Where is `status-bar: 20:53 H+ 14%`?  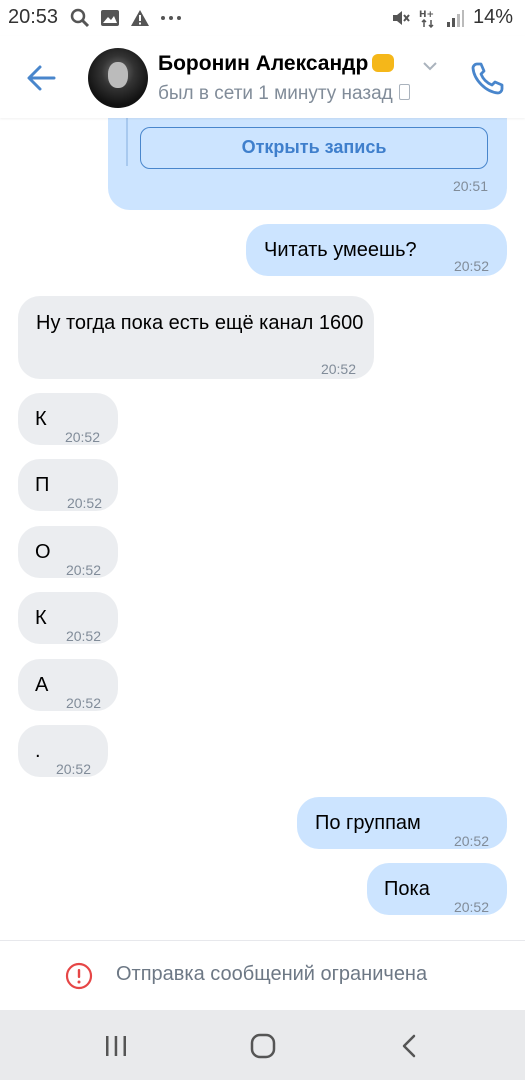 status-bar: 20:53 H+ 14% is located at coordinates (262, 18).